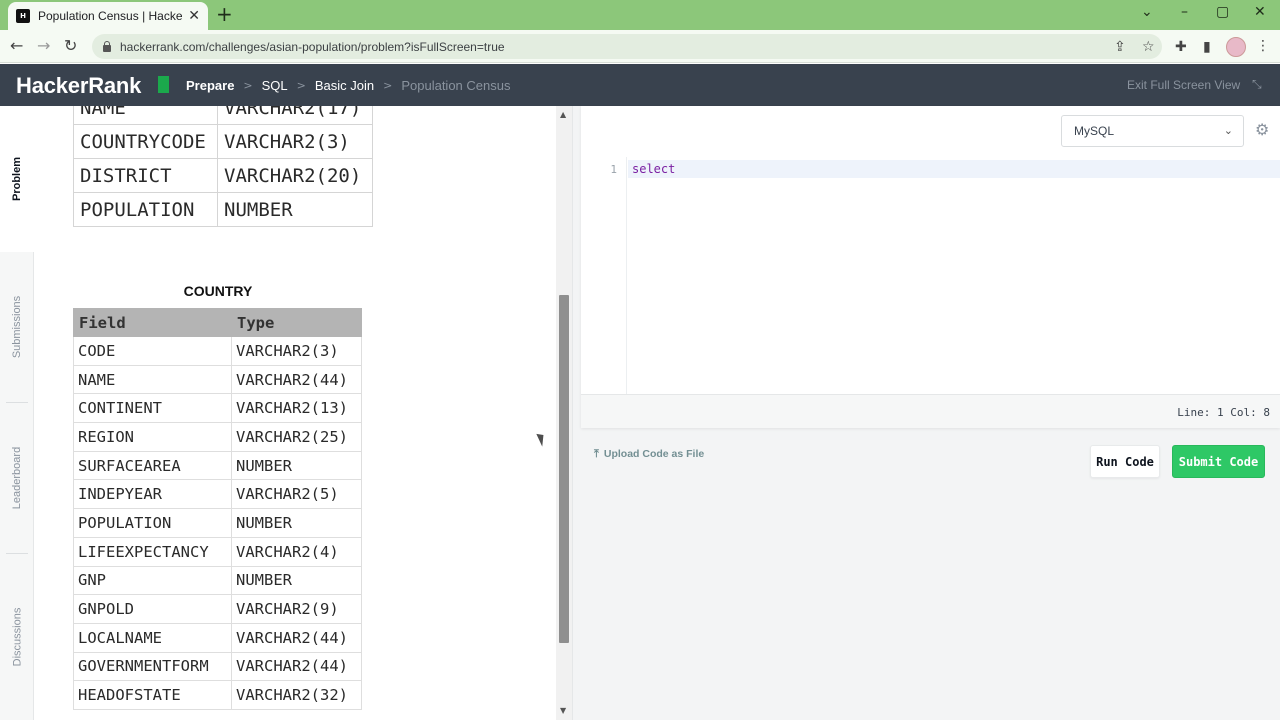 The width and height of the screenshot is (1280, 720). Describe the element at coordinates (576, 413) in the screenshot. I see `pane-splitter` at that location.